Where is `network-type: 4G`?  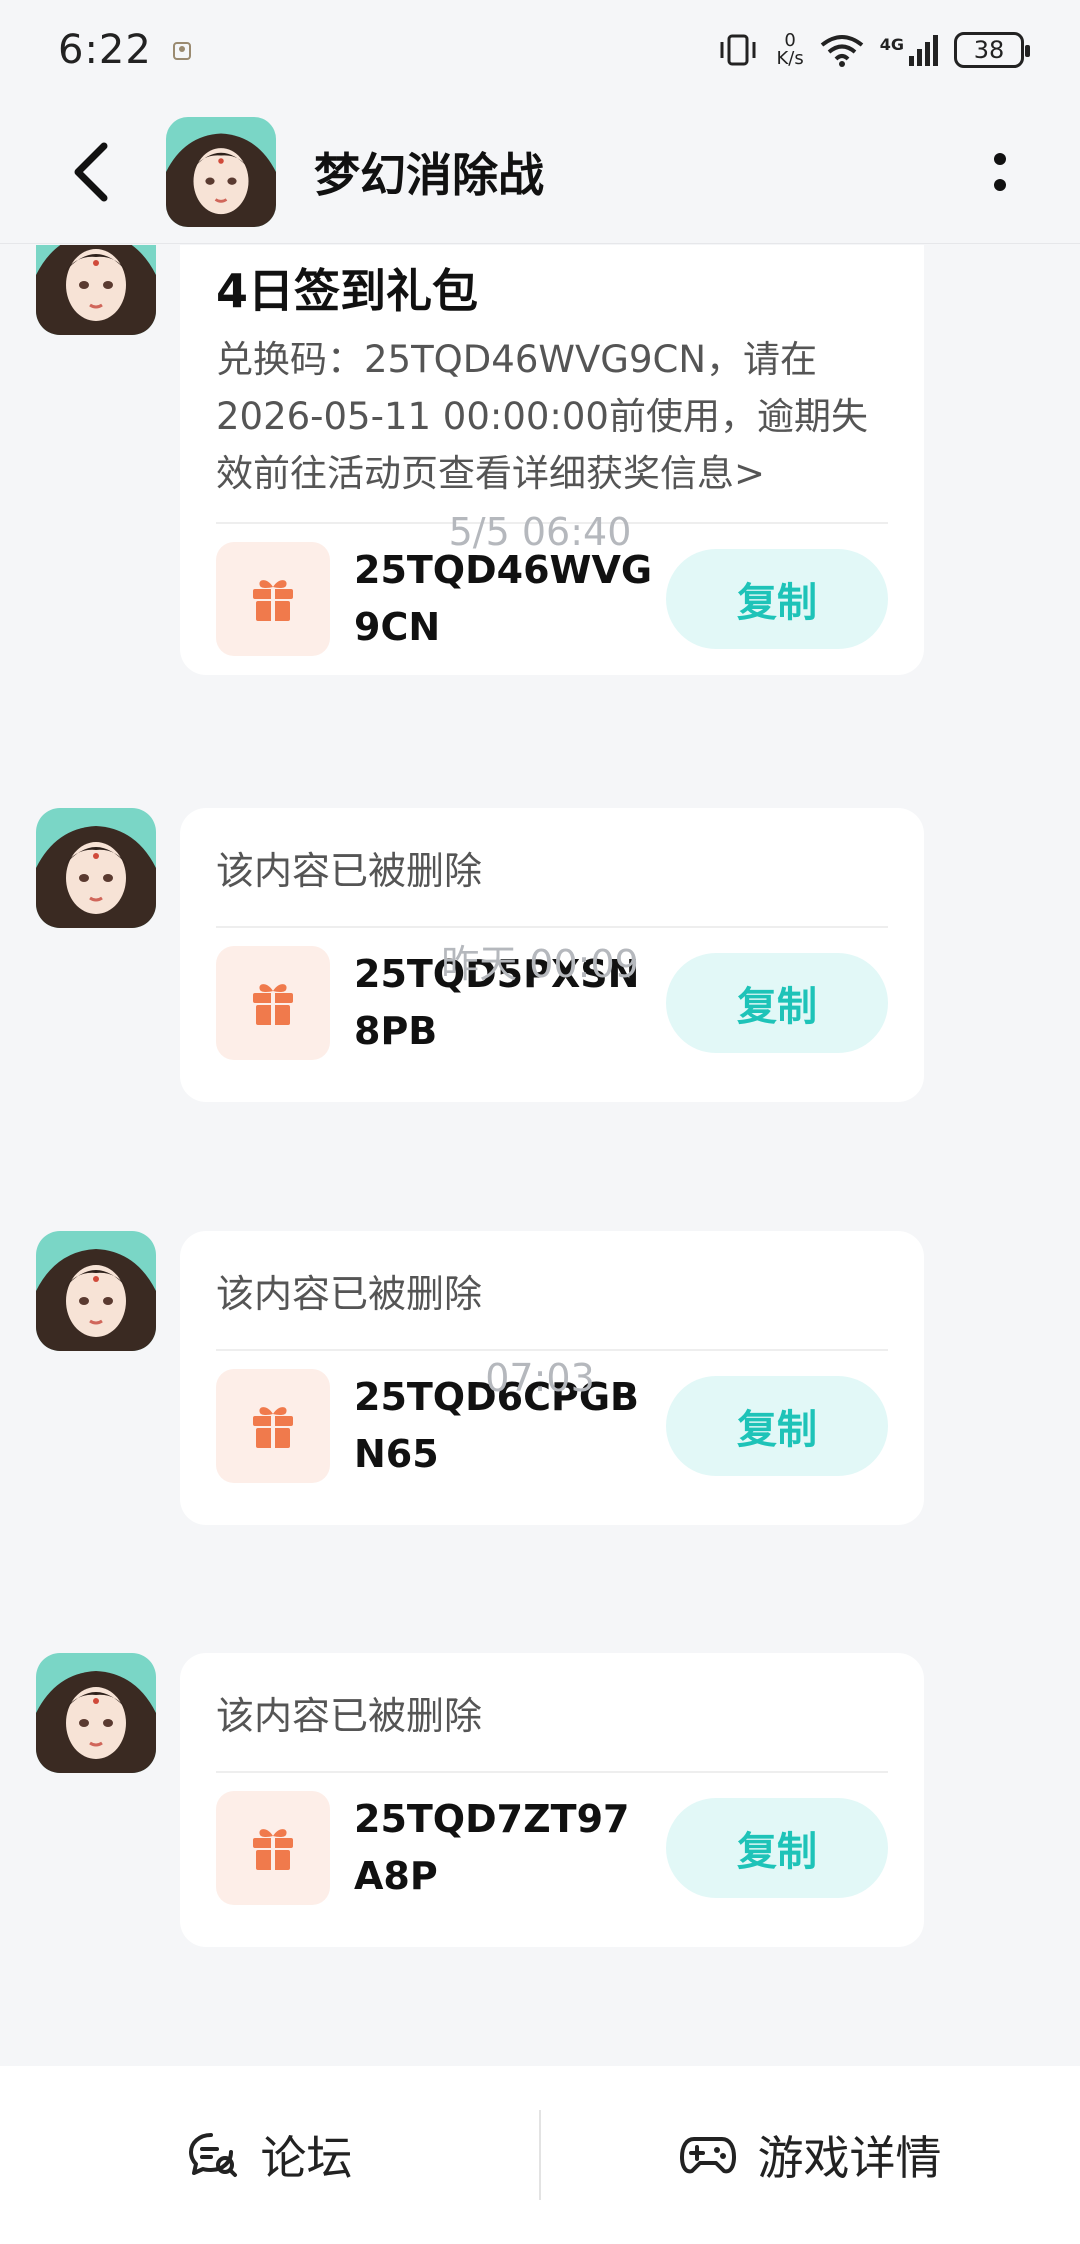
network-type: 4G is located at coordinates (891, 44).